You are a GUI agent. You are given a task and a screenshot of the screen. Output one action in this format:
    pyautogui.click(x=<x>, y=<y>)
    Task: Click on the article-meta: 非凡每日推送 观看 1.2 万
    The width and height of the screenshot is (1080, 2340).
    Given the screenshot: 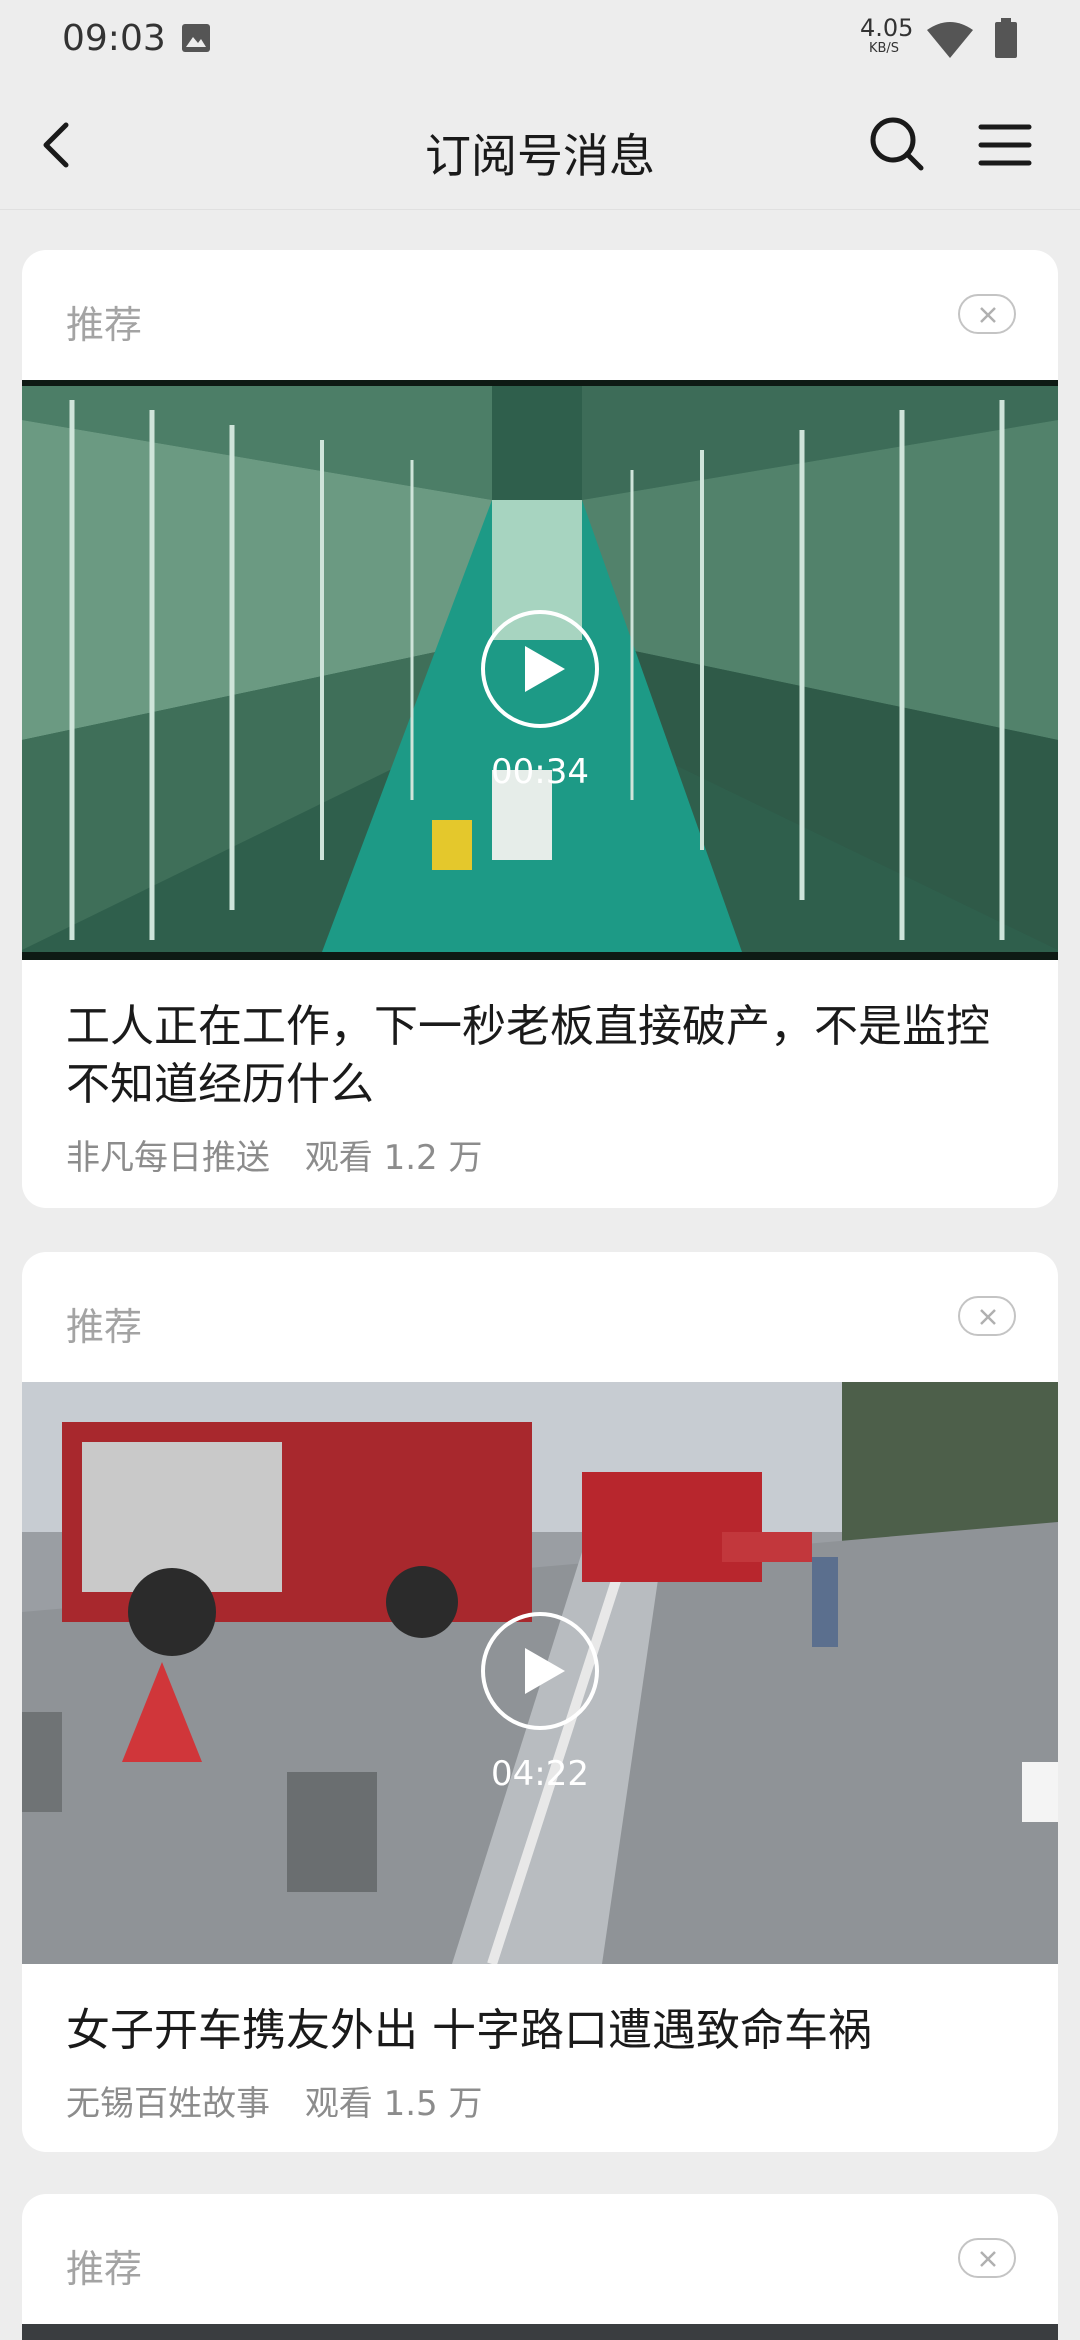 What is the action you would take?
    pyautogui.click(x=540, y=1154)
    